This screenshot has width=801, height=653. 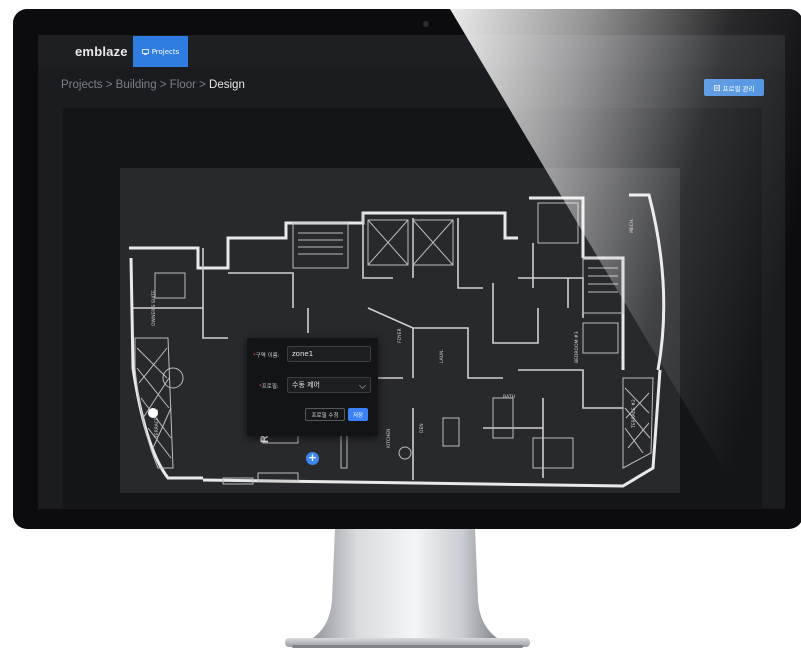 What do you see at coordinates (400, 335) in the screenshot?
I see `room-label-foyer: FOYER` at bounding box center [400, 335].